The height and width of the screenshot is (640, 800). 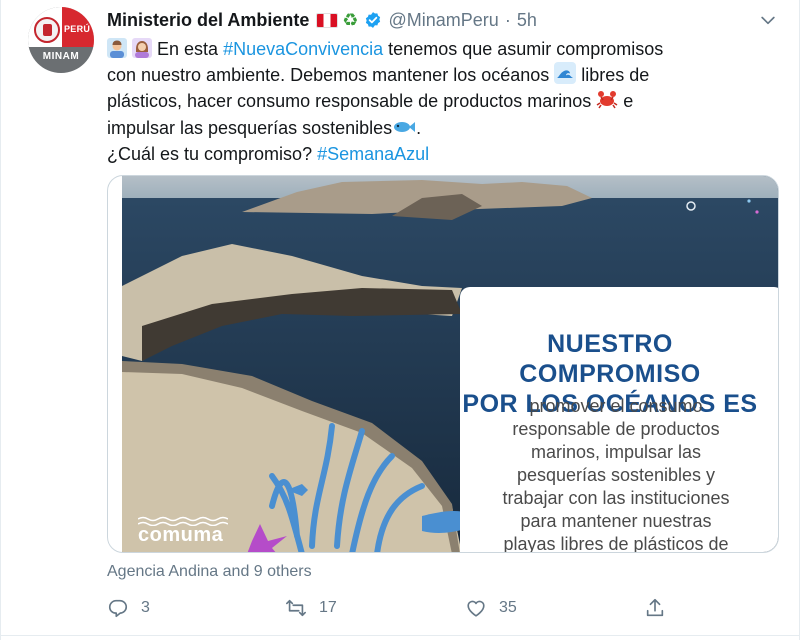 I want to click on reply-count: 3, so click(x=145, y=607).